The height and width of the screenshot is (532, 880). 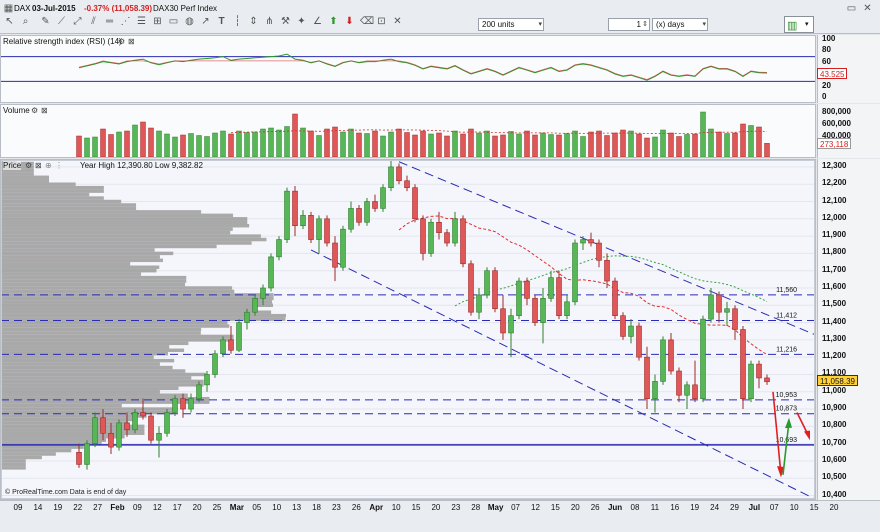 What do you see at coordinates (787, 409) in the screenshot?
I see `level-label: 10,873` at bounding box center [787, 409].